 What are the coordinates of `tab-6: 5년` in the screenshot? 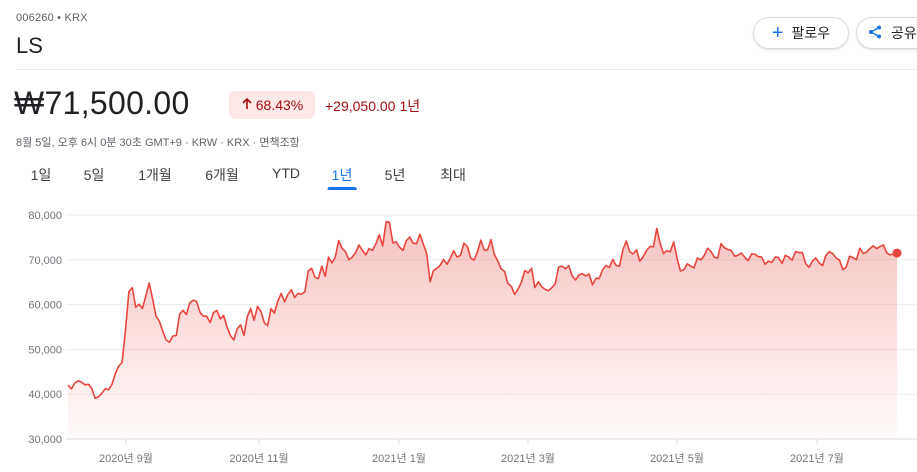 It's located at (395, 175).